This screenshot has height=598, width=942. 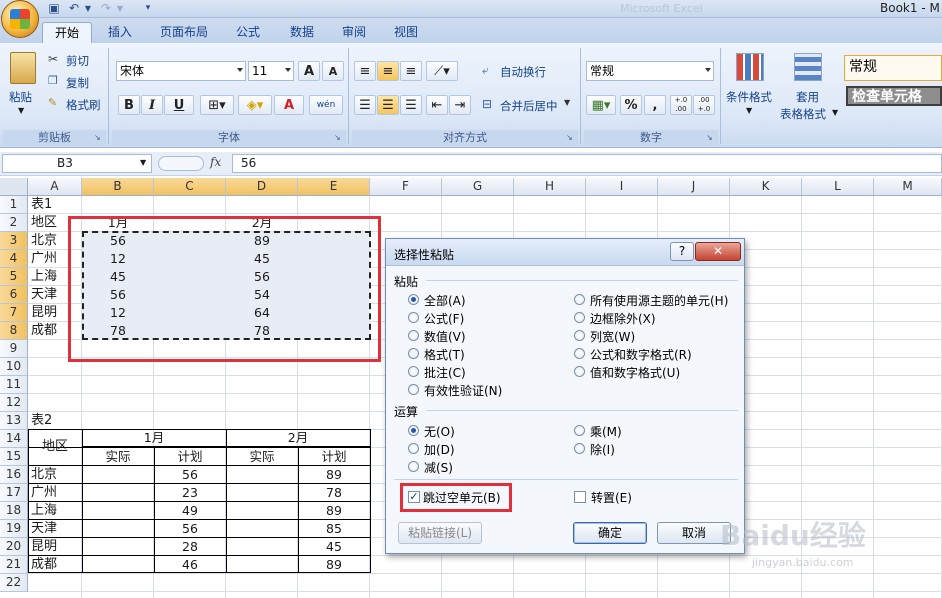 I want to click on tab-page-layout: 页面布局, so click(x=184, y=33).